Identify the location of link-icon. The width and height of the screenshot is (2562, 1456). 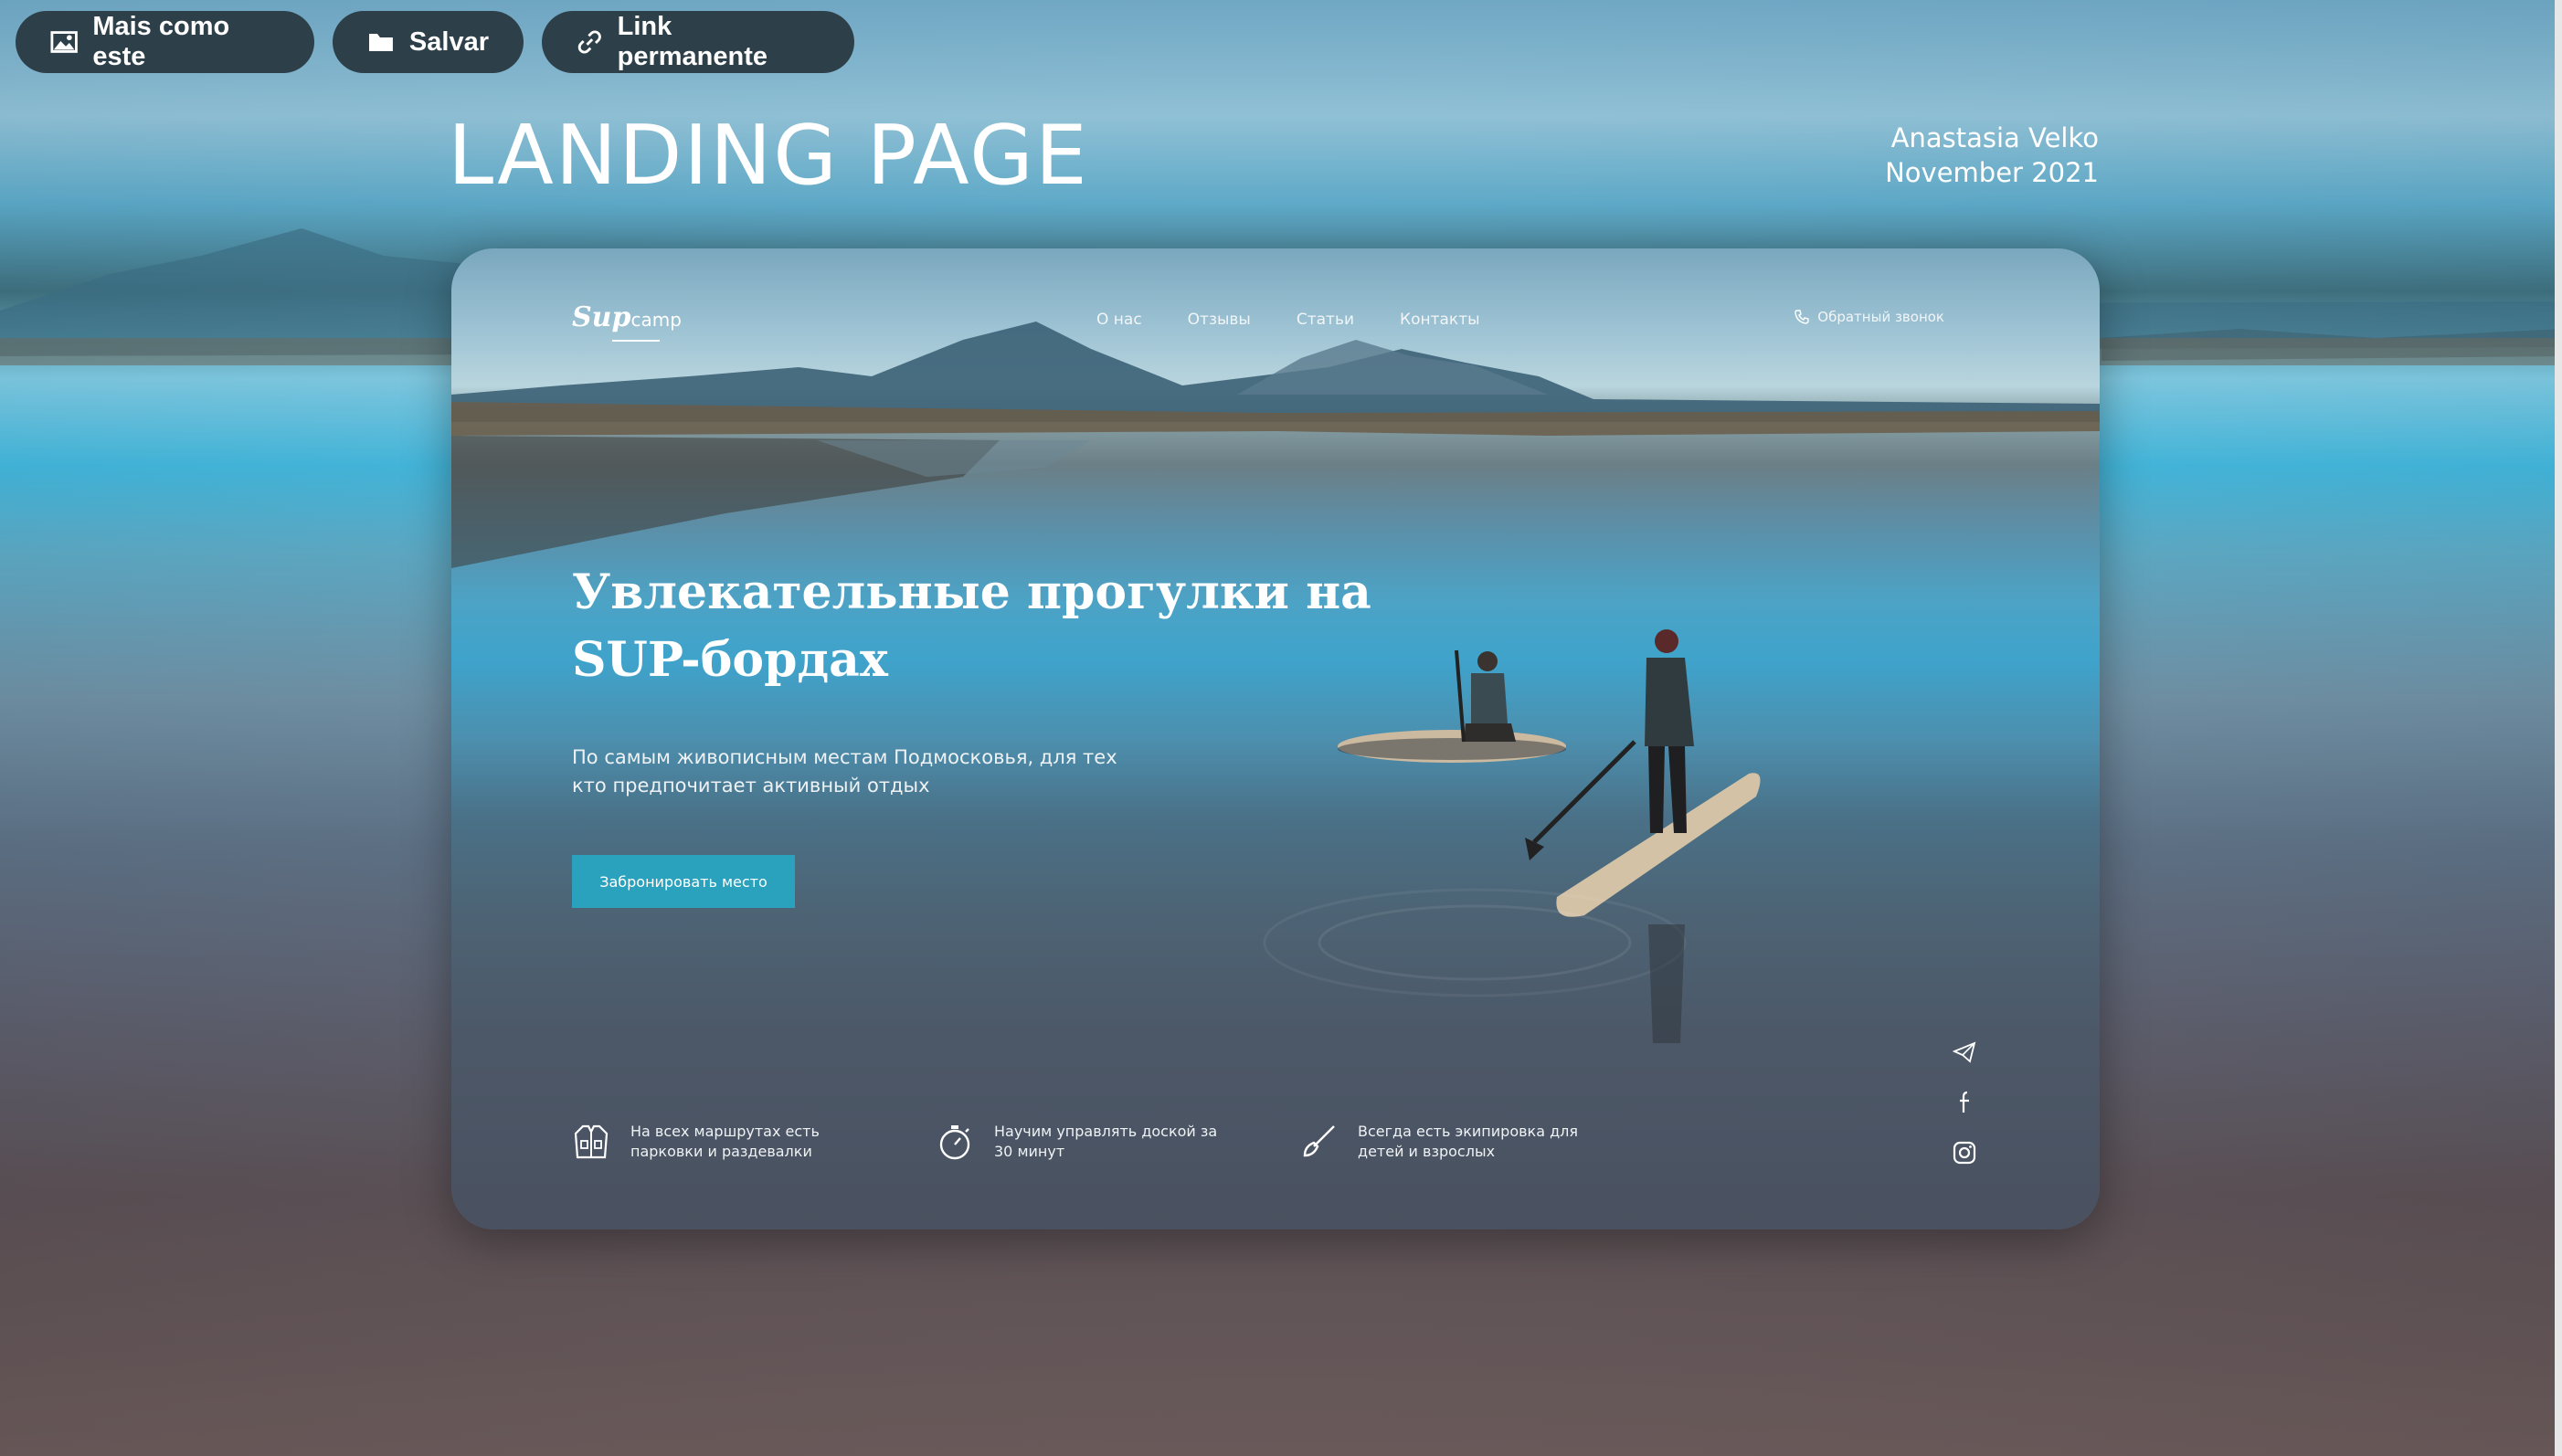
(589, 42).